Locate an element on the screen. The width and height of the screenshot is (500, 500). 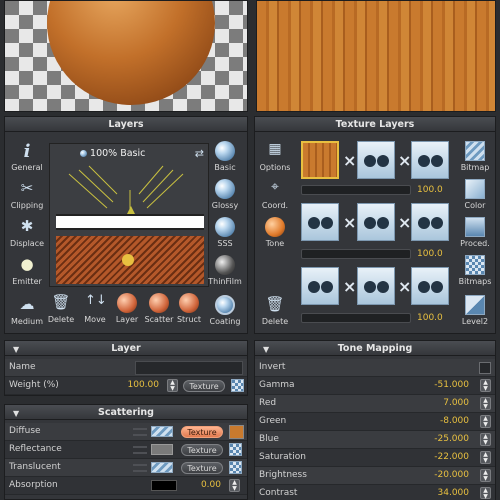
layer1-weight-bar is located at coordinates (356, 190).